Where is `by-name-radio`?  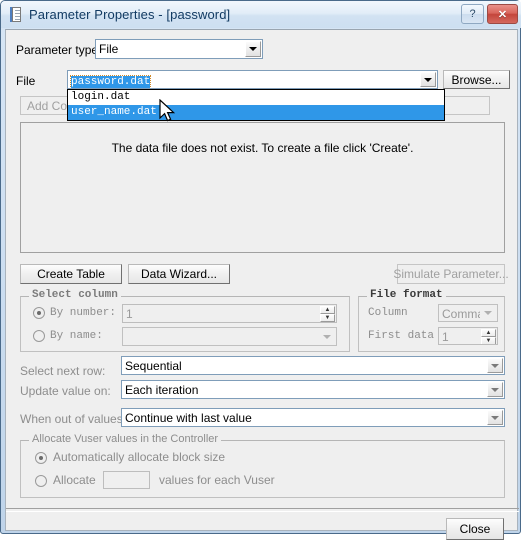 by-name-radio is located at coordinates (39, 336).